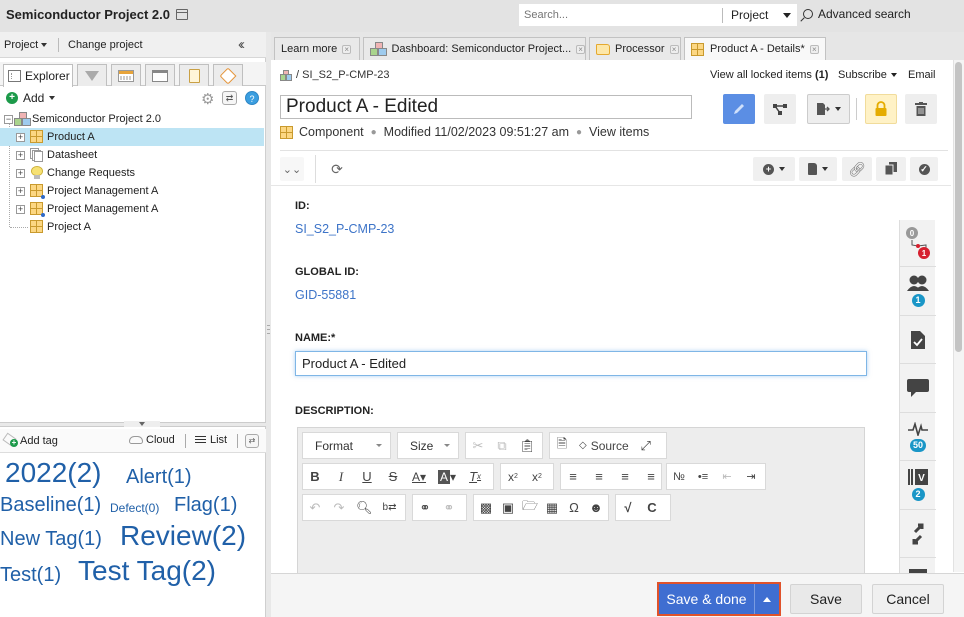 The width and height of the screenshot is (964, 617). What do you see at coordinates (635, 48) in the screenshot?
I see `tab-processor: Processor ×` at bounding box center [635, 48].